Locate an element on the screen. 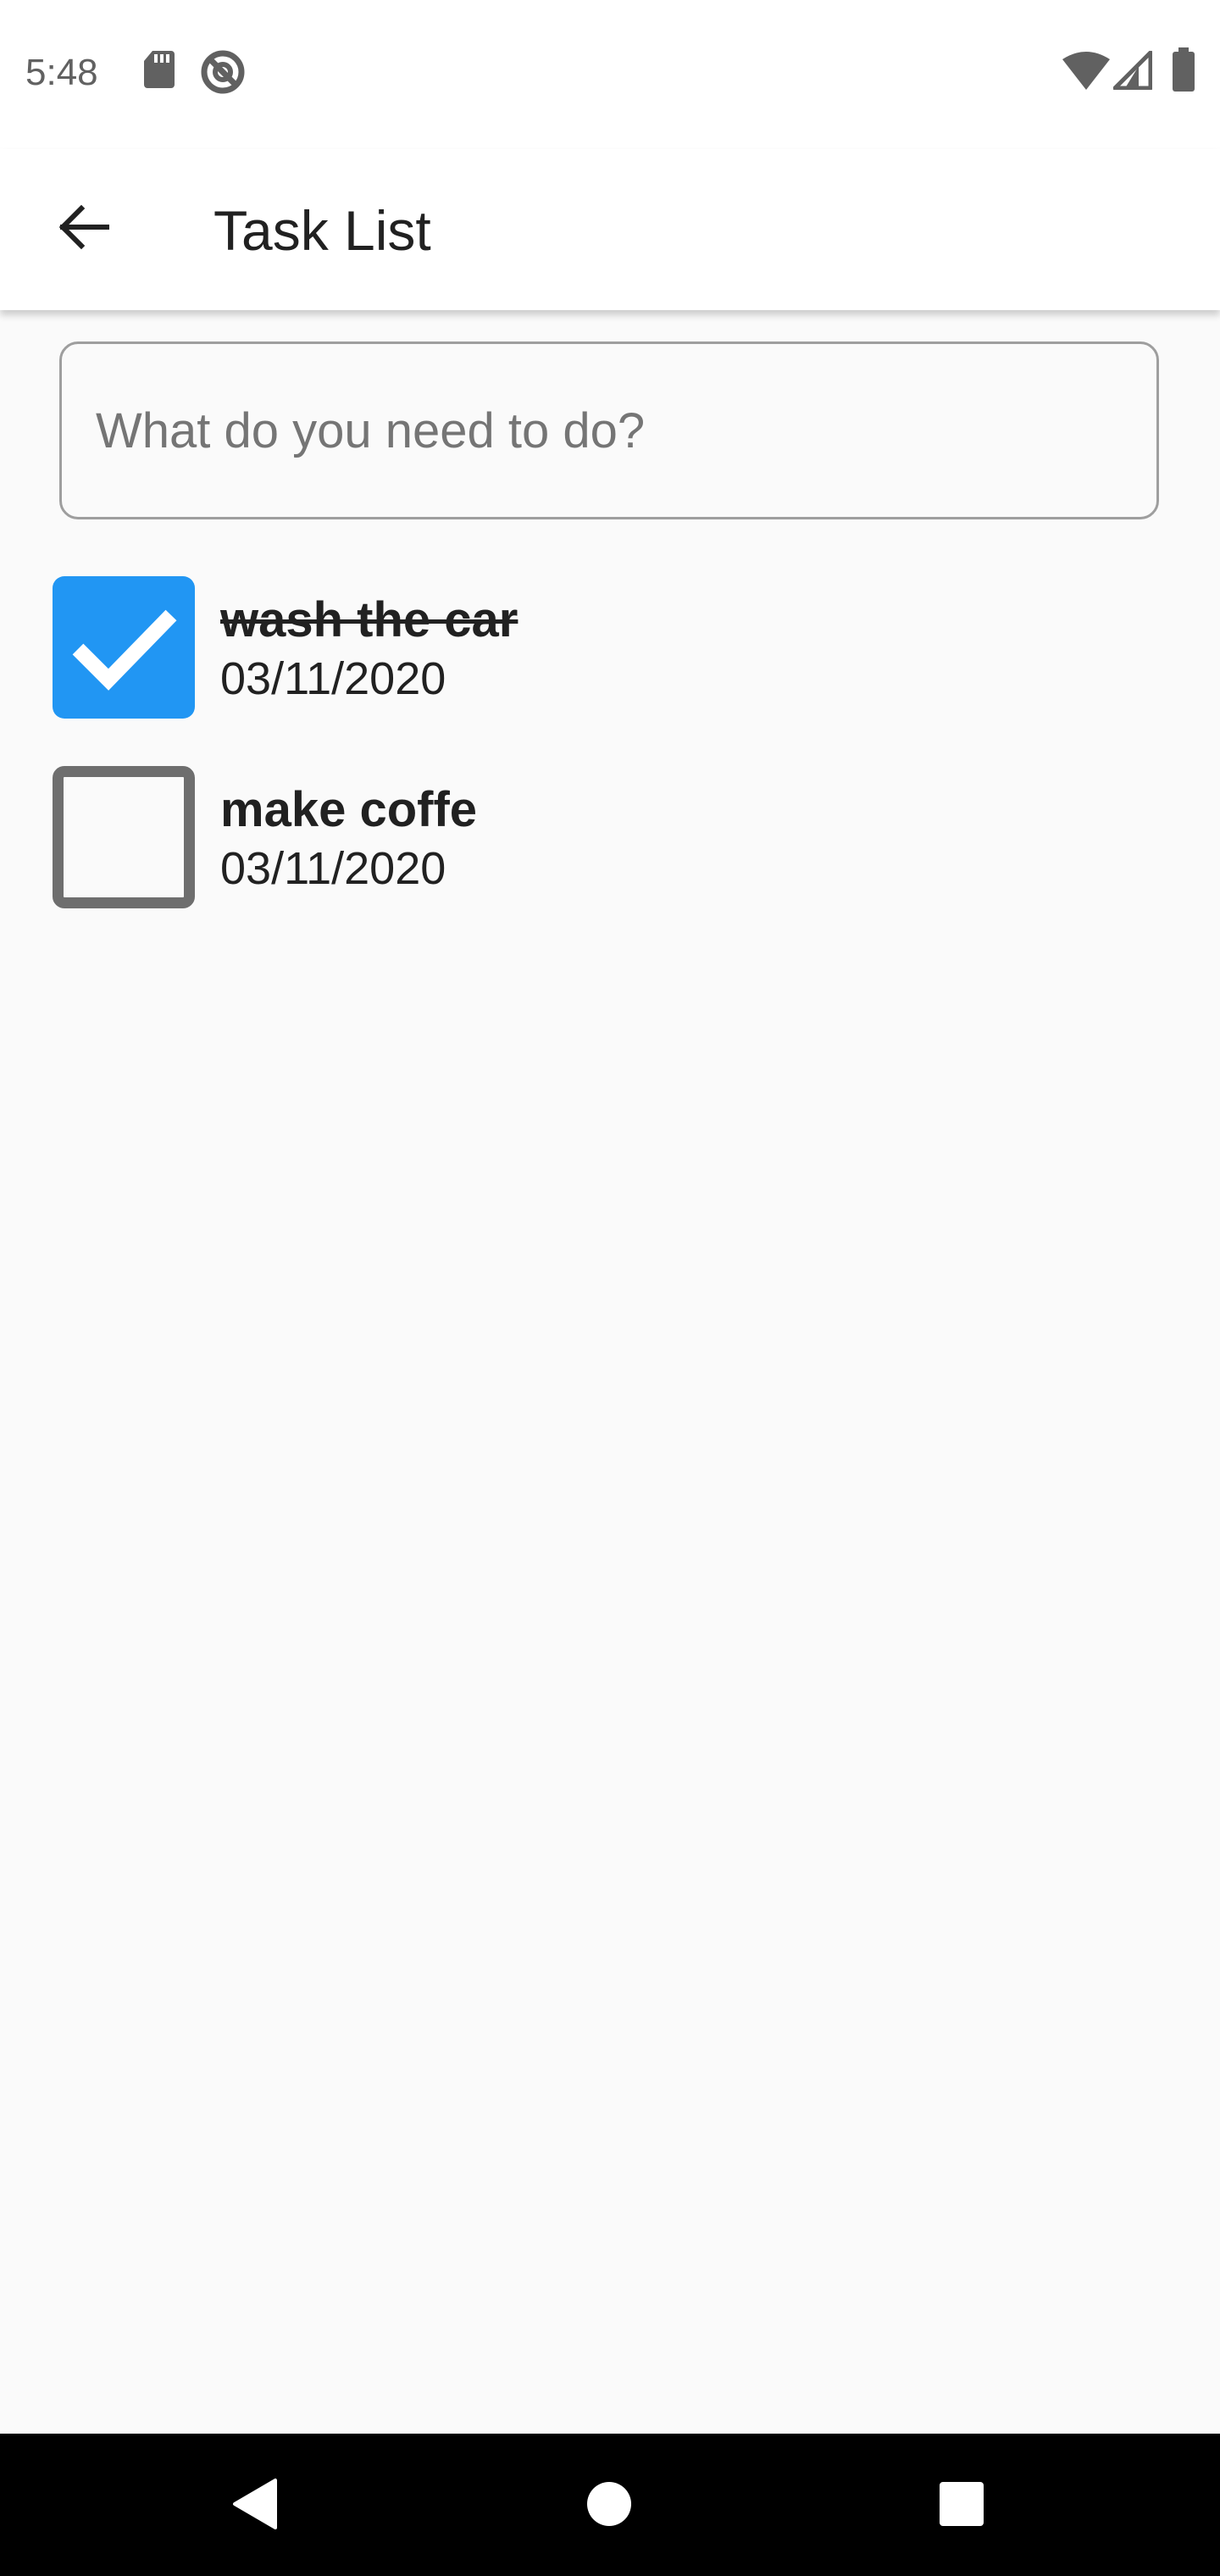 The height and width of the screenshot is (2576, 1220). navigation-bar is located at coordinates (610, 2505).